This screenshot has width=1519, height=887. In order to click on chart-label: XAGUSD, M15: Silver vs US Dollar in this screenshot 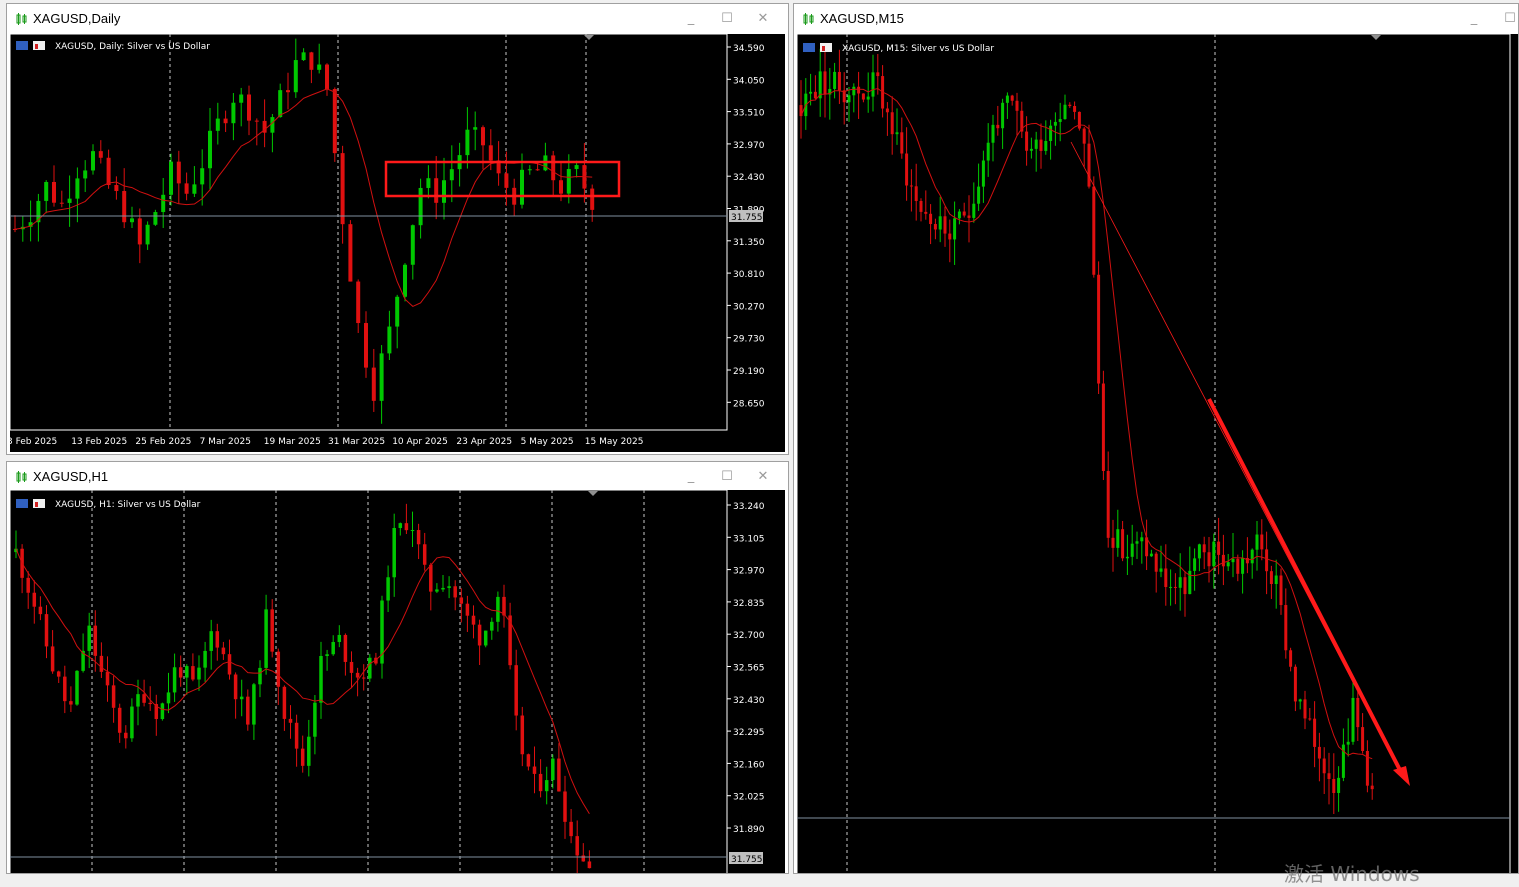, I will do `click(918, 49)`.